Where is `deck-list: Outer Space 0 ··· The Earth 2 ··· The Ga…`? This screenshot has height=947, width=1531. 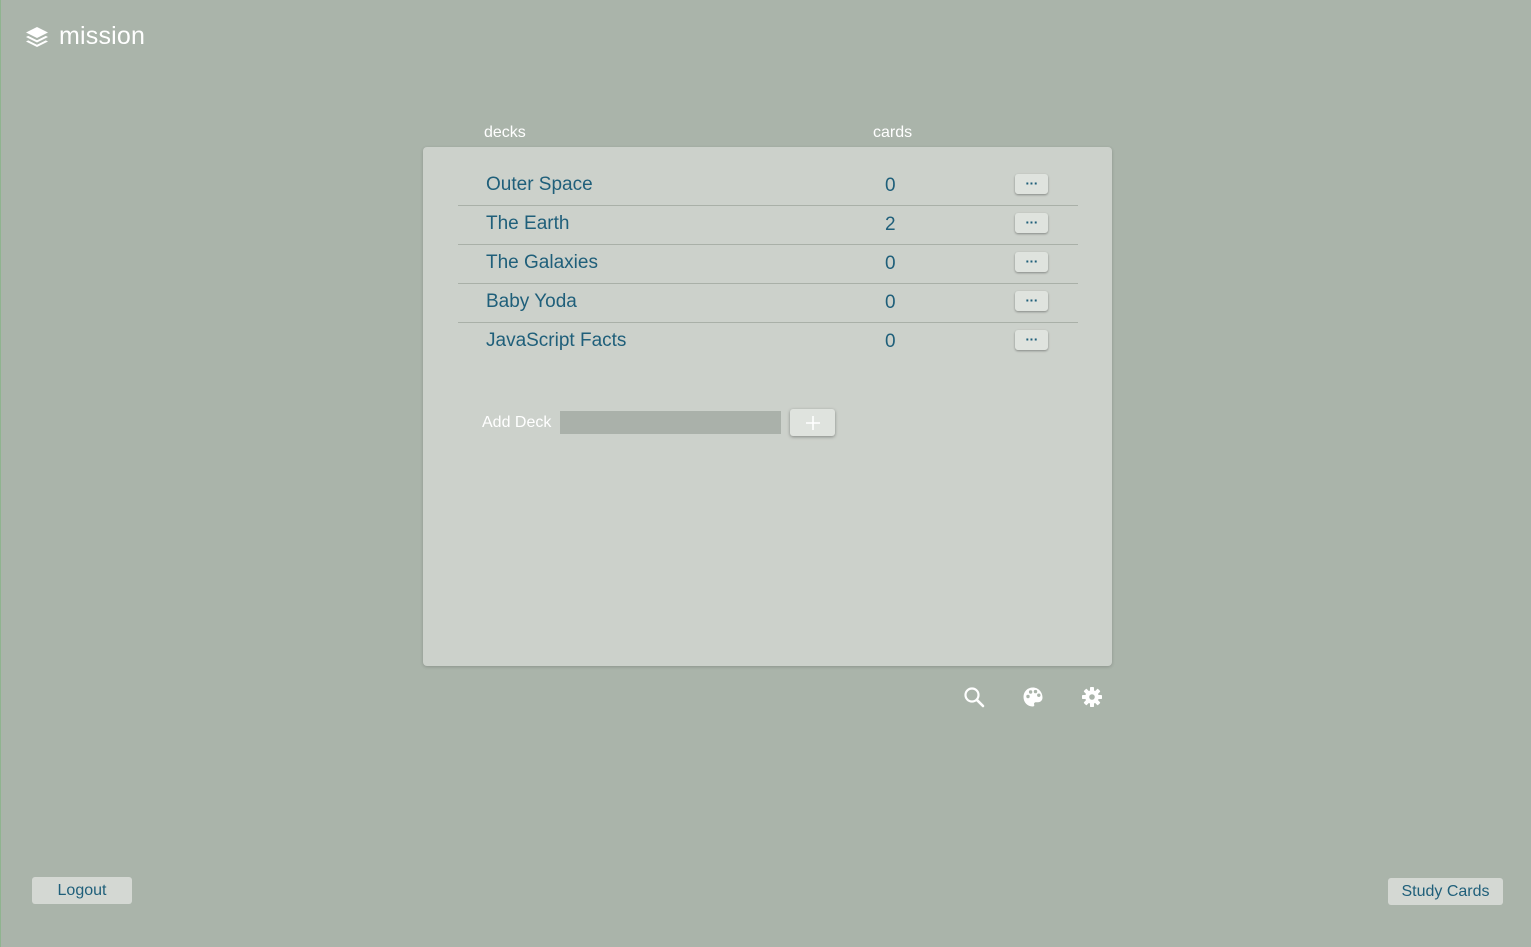 deck-list: Outer Space 0 ··· The Earth 2 ··· The Ga… is located at coordinates (768, 264).